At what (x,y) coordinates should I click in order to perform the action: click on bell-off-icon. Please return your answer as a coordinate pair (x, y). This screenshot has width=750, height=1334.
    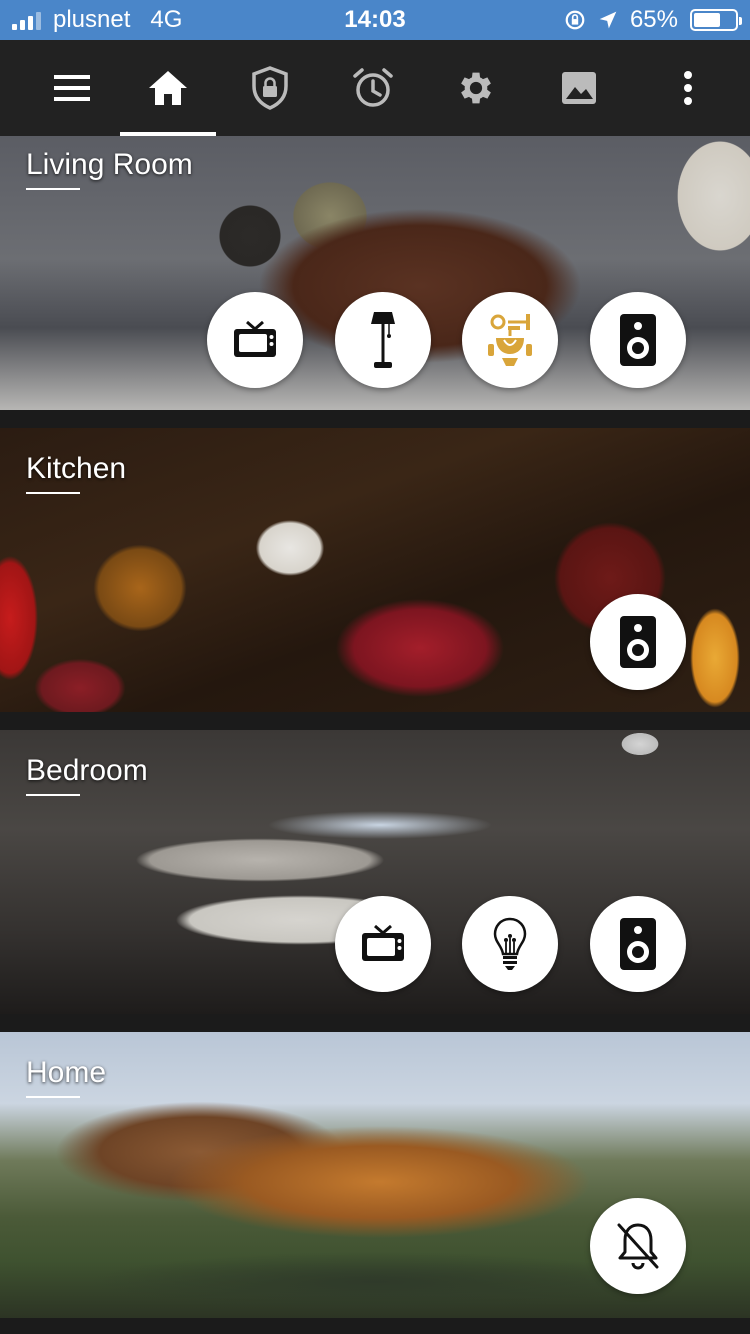
    Looking at the image, I should click on (638, 1246).